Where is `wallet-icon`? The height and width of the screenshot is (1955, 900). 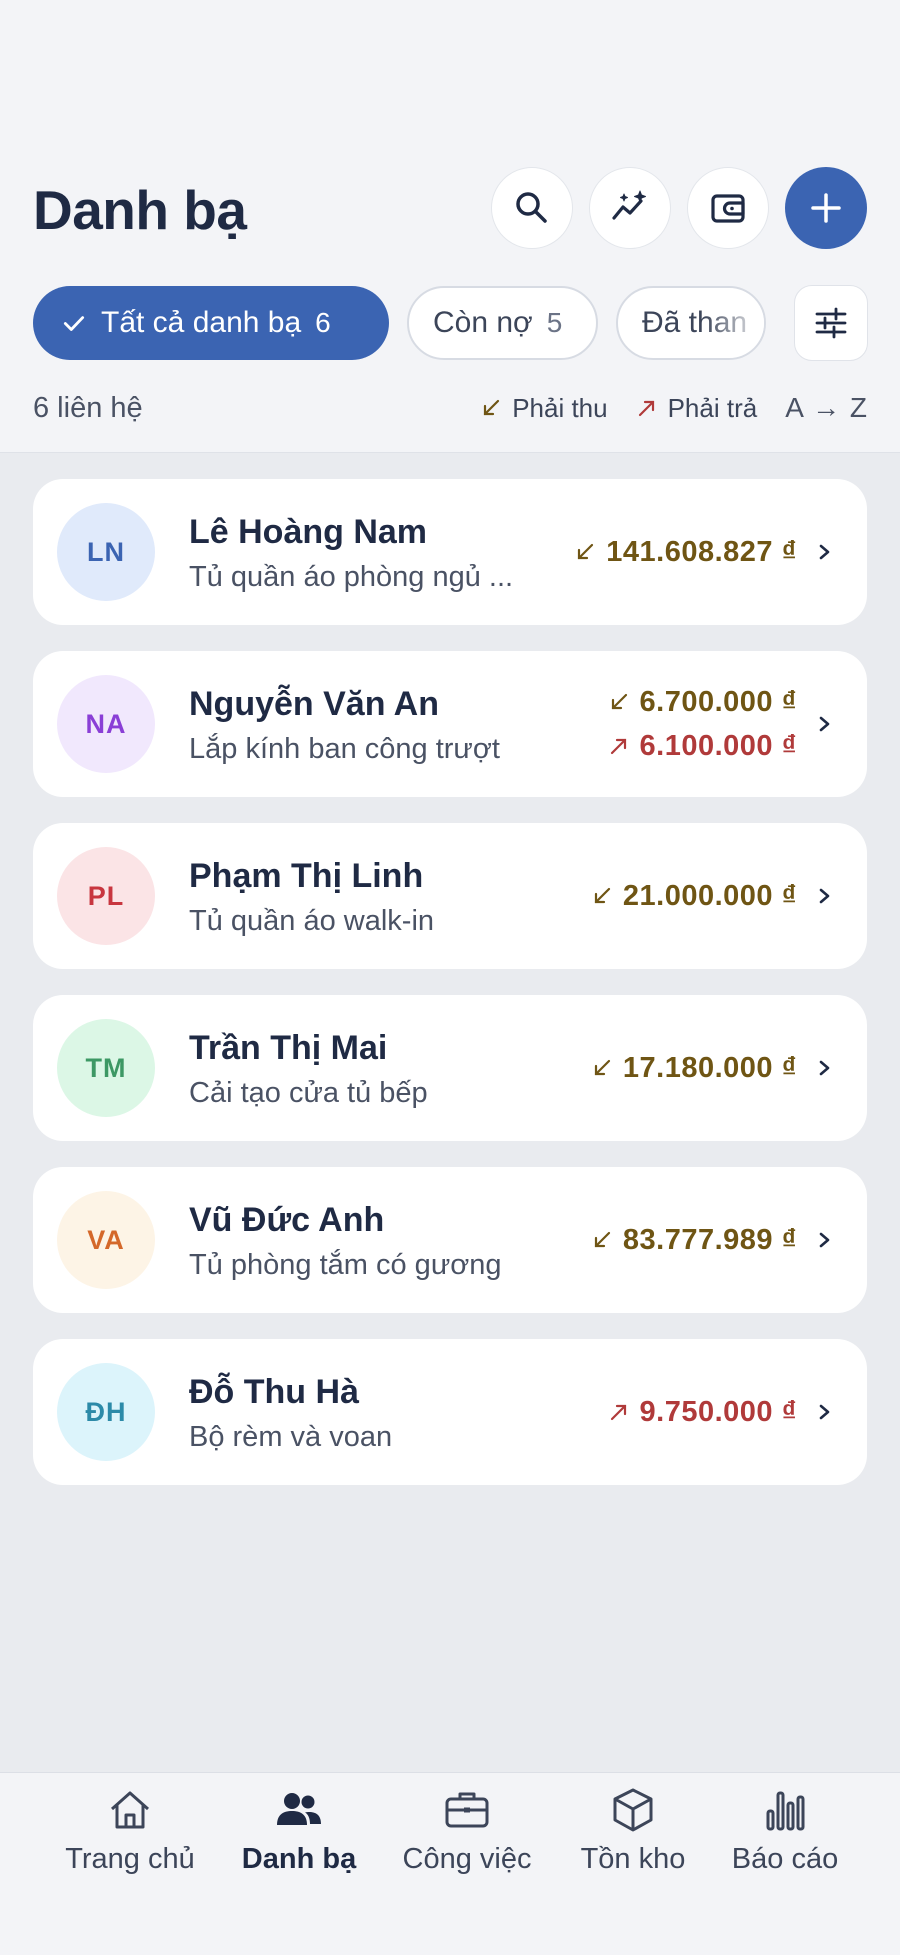
wallet-icon is located at coordinates (728, 208).